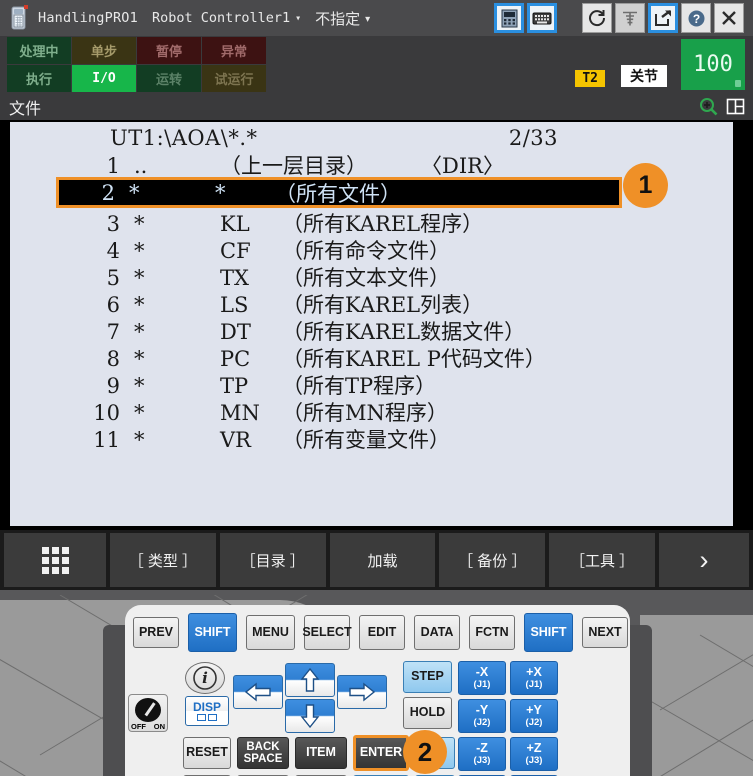 This screenshot has width=753, height=776. What do you see at coordinates (382, 560) in the screenshot?
I see `fkey-load: 加载` at bounding box center [382, 560].